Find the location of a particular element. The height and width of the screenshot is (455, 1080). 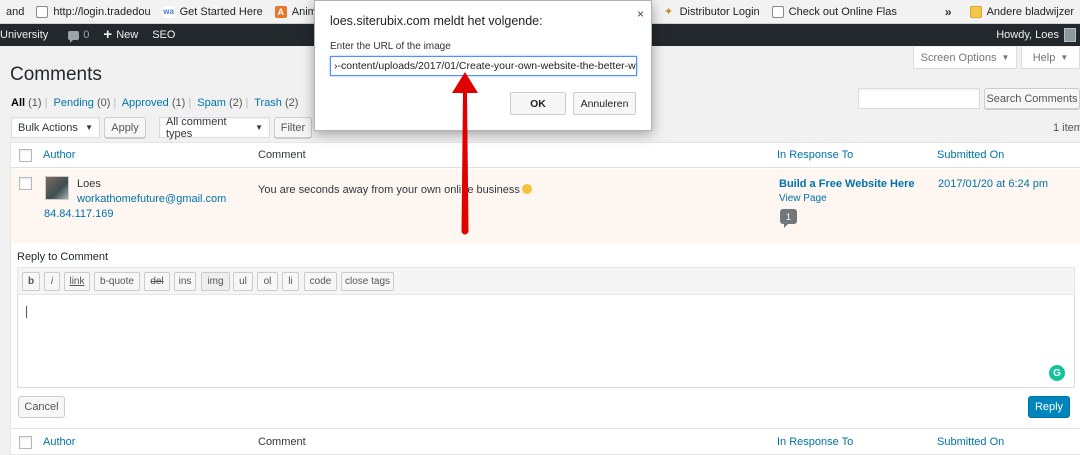

qt-bold-button: b is located at coordinates (31, 281).